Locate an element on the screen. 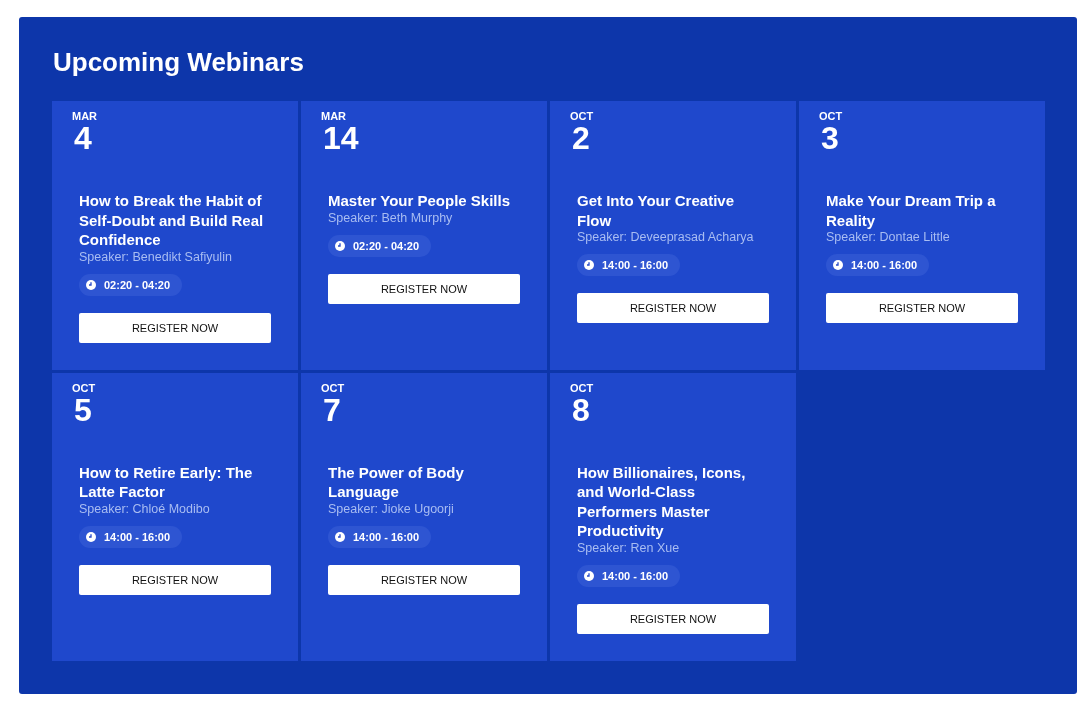 The width and height of the screenshot is (1092, 704). webinar-title: The Power of Body Language is located at coordinates (396, 482).